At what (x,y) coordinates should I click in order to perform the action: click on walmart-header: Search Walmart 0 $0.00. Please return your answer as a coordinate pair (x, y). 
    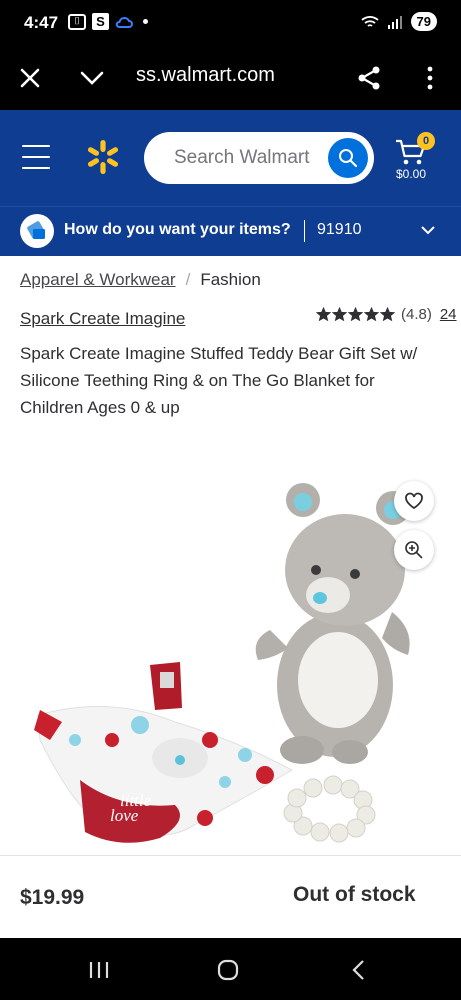
    Looking at the image, I should click on (230, 158).